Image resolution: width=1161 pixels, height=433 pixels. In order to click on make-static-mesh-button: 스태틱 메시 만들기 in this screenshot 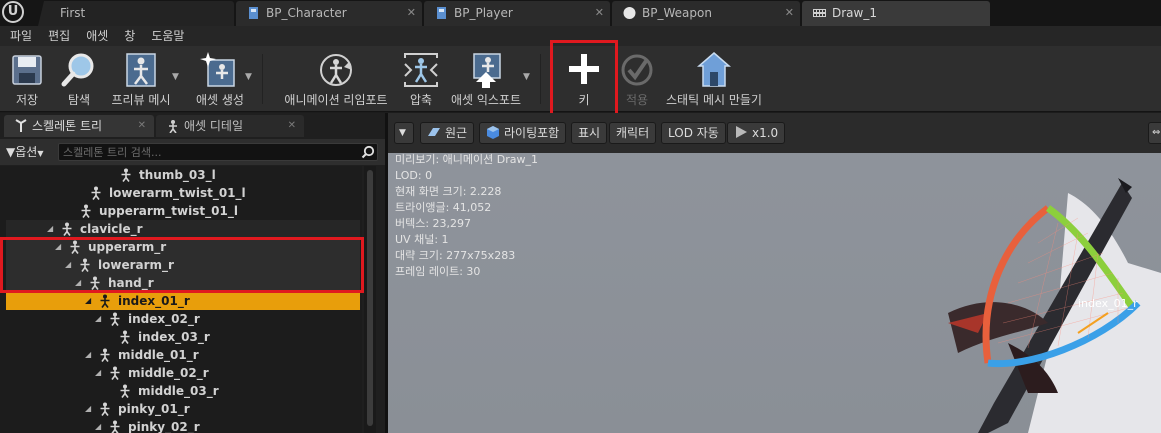, I will do `click(714, 79)`.